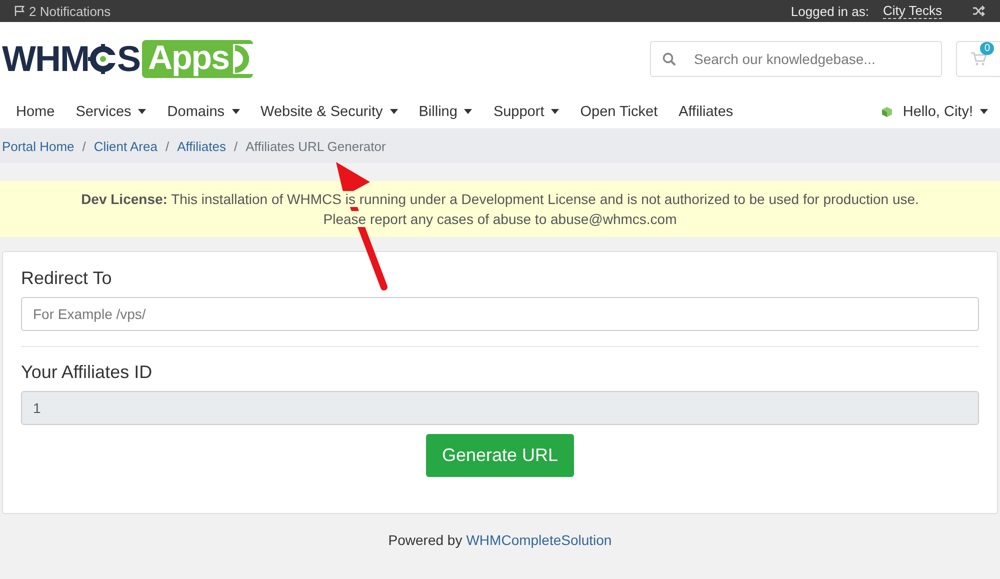 Image resolution: width=1000 pixels, height=579 pixels. I want to click on nav-item: Open Ticket, so click(619, 112).